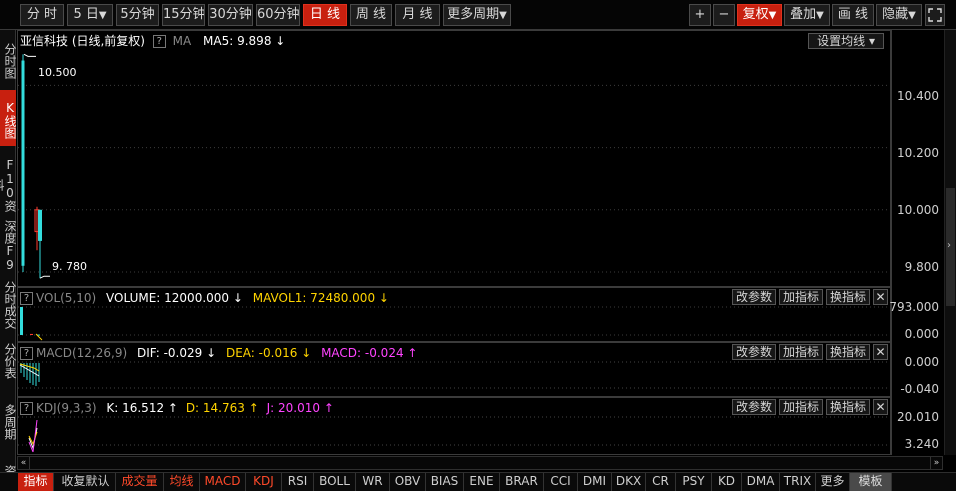 This screenshot has height=491, width=956. What do you see at coordinates (918, 210) in the screenshot?
I see `ytick-label: 10.000` at bounding box center [918, 210].